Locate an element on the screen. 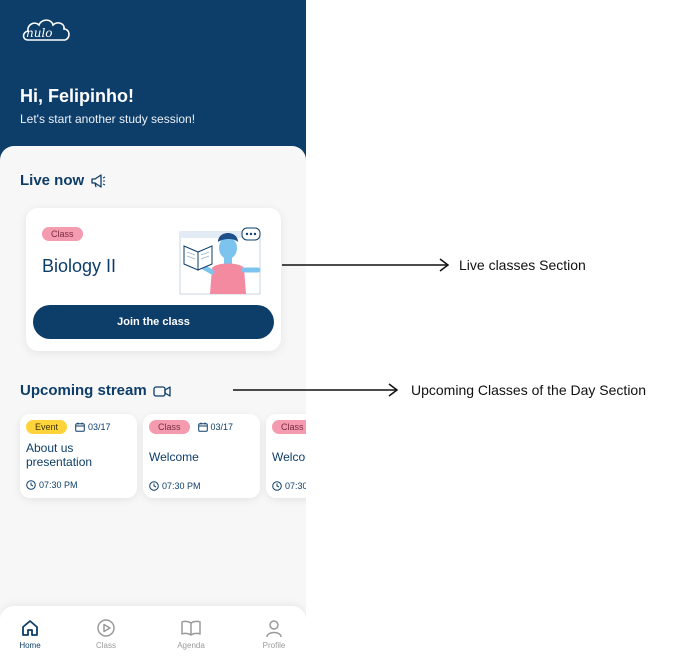  event-tag: Event is located at coordinates (47, 427).